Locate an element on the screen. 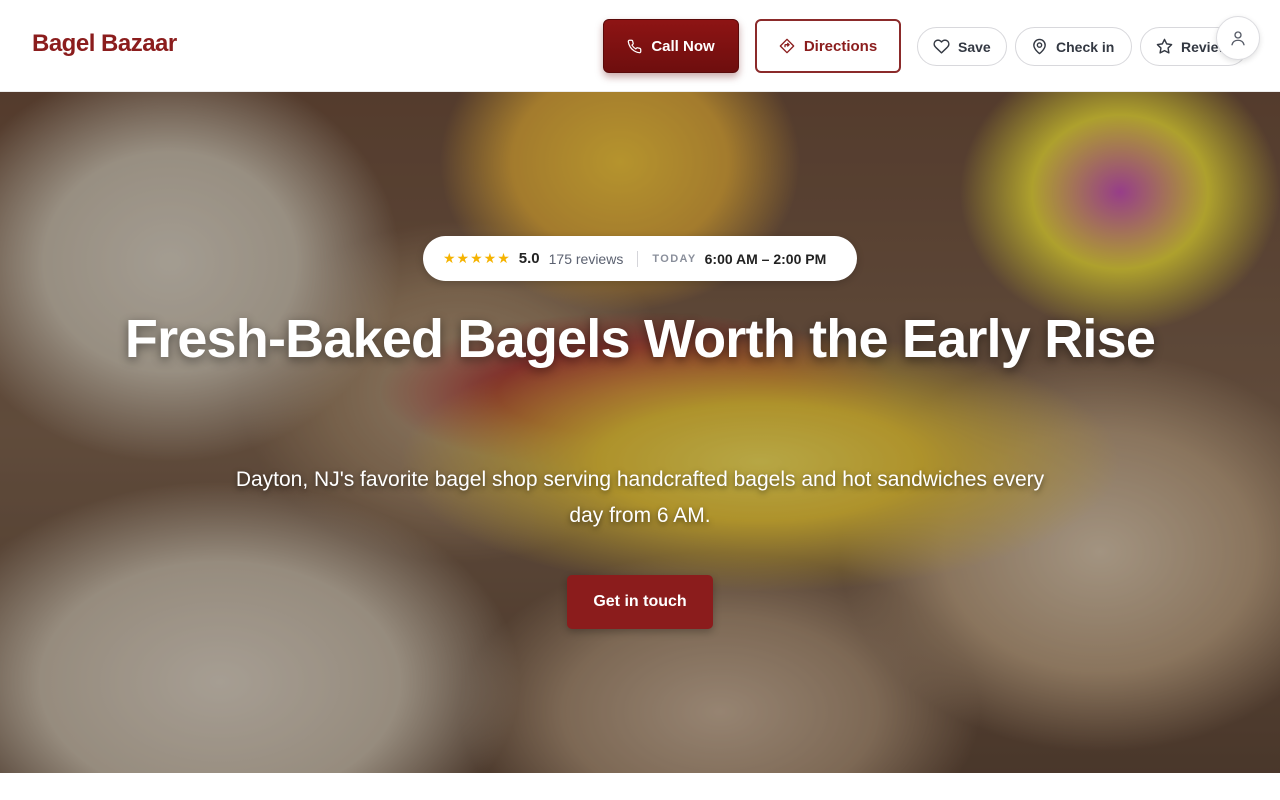 The height and width of the screenshot is (800, 1280). check-in-button: Check in is located at coordinates (1073, 46).